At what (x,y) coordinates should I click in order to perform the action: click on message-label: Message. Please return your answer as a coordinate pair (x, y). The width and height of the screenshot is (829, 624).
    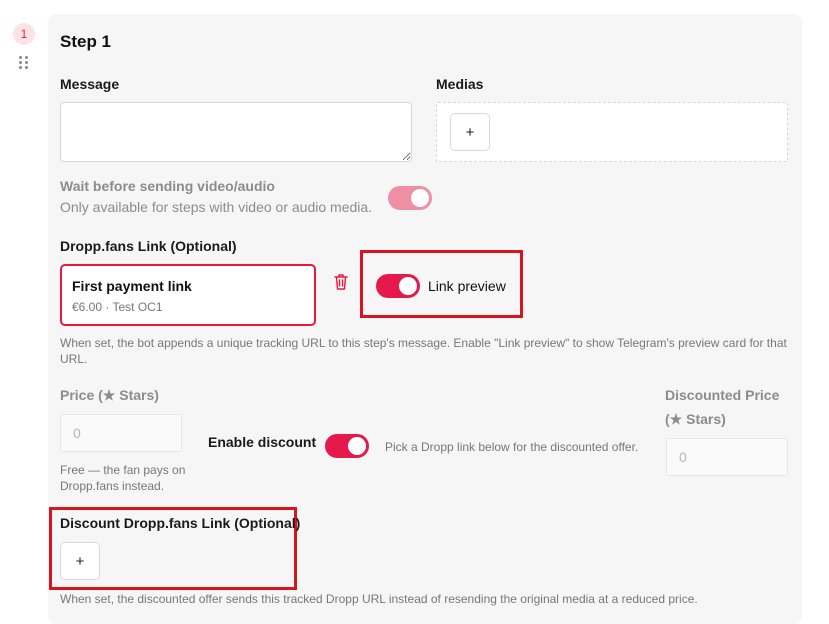
    Looking at the image, I should click on (90, 84).